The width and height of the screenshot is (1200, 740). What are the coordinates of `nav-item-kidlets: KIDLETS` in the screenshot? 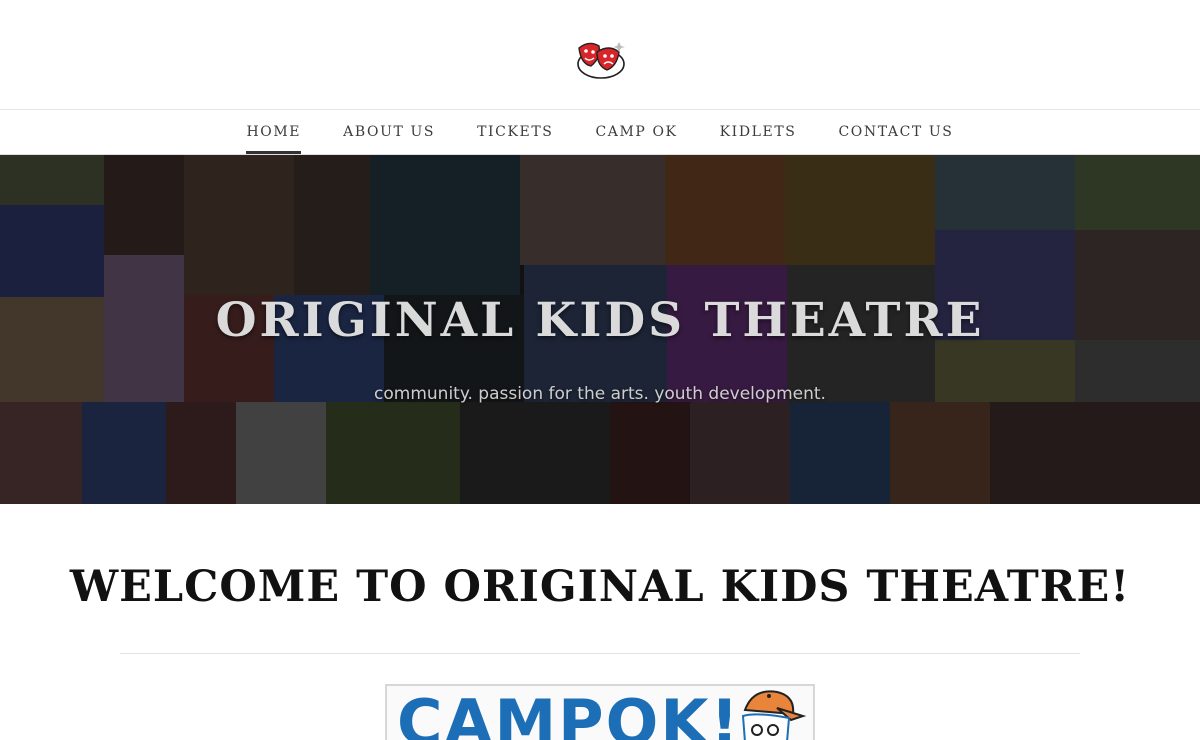 It's located at (758, 132).